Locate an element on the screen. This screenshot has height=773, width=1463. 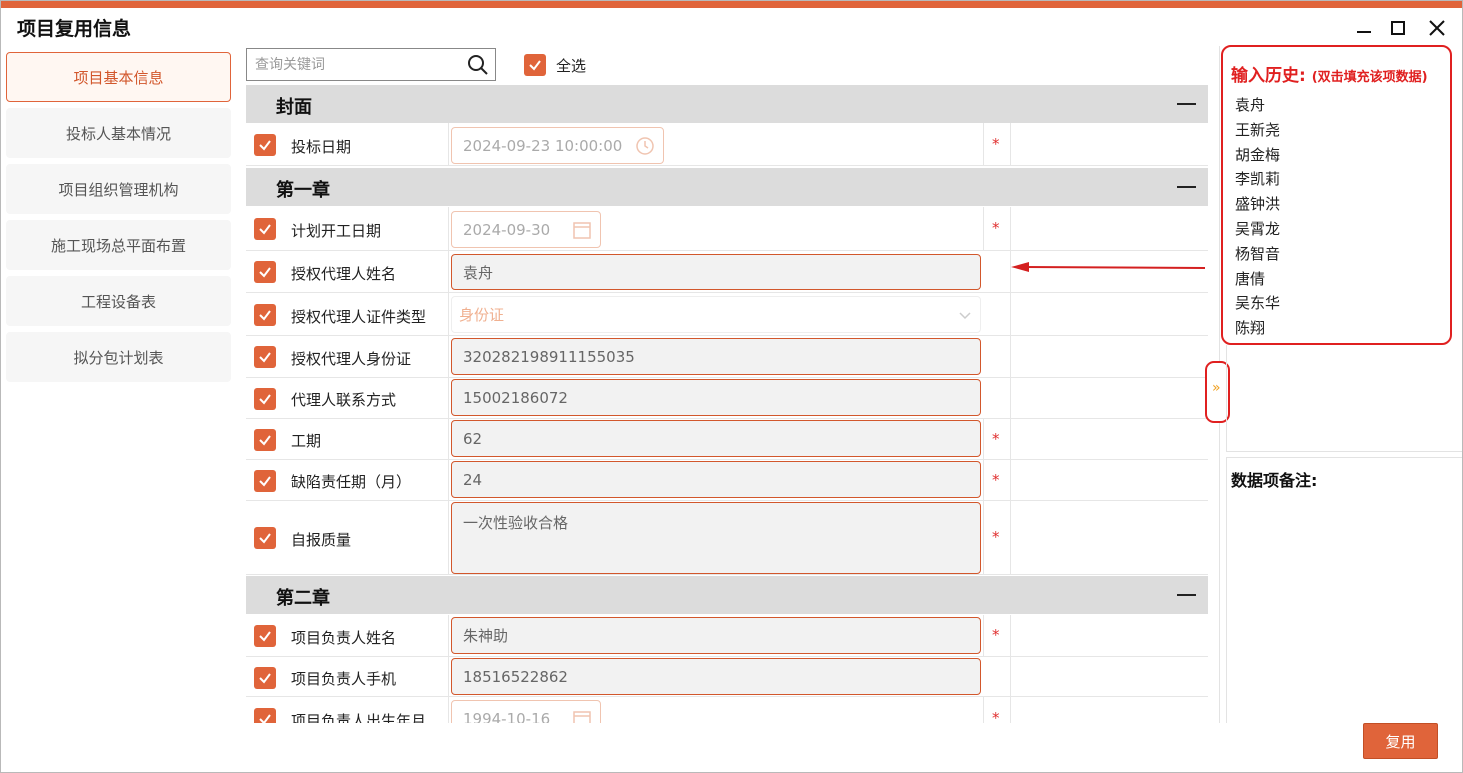
select-all-toggle: 全选 is located at coordinates (555, 65).